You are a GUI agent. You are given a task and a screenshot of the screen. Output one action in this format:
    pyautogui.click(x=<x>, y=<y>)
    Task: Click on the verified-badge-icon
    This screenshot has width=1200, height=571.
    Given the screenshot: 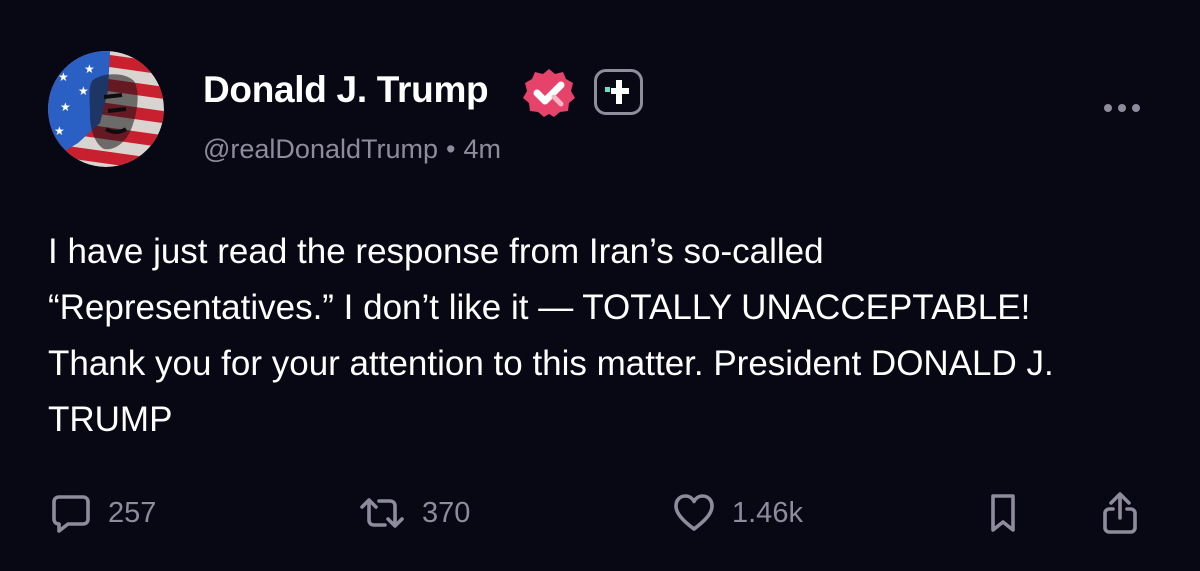 What is the action you would take?
    pyautogui.click(x=549, y=93)
    